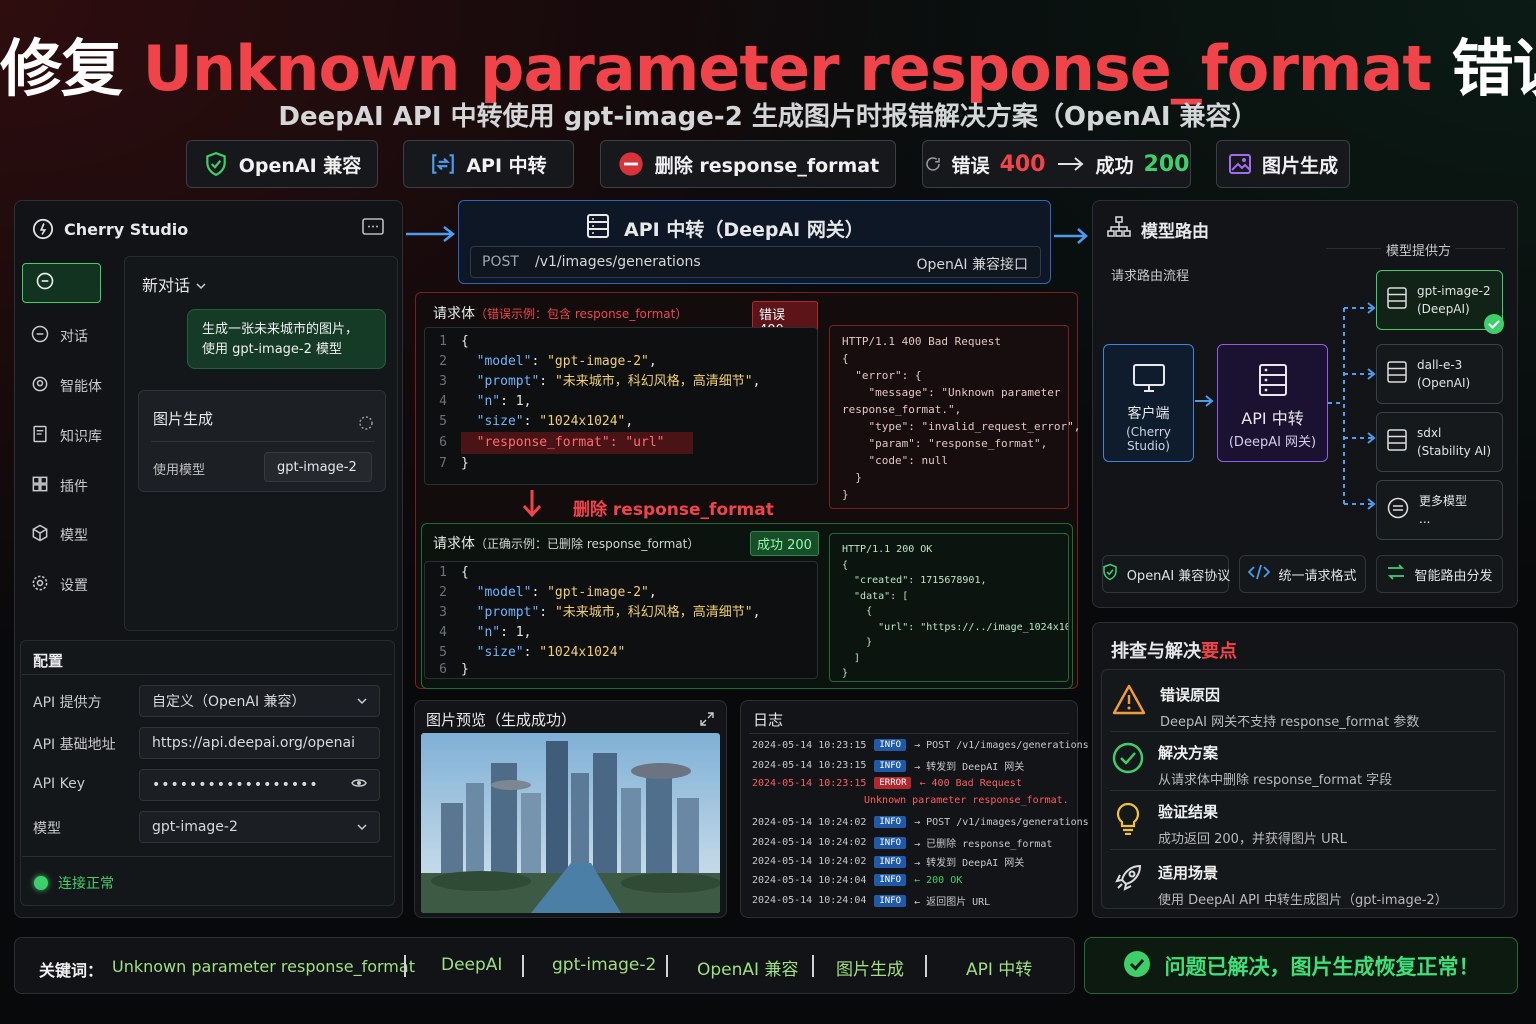 The width and height of the screenshot is (1536, 1024). Describe the element at coordinates (59, 486) in the screenshot. I see `nav-plugin: 插件` at that location.